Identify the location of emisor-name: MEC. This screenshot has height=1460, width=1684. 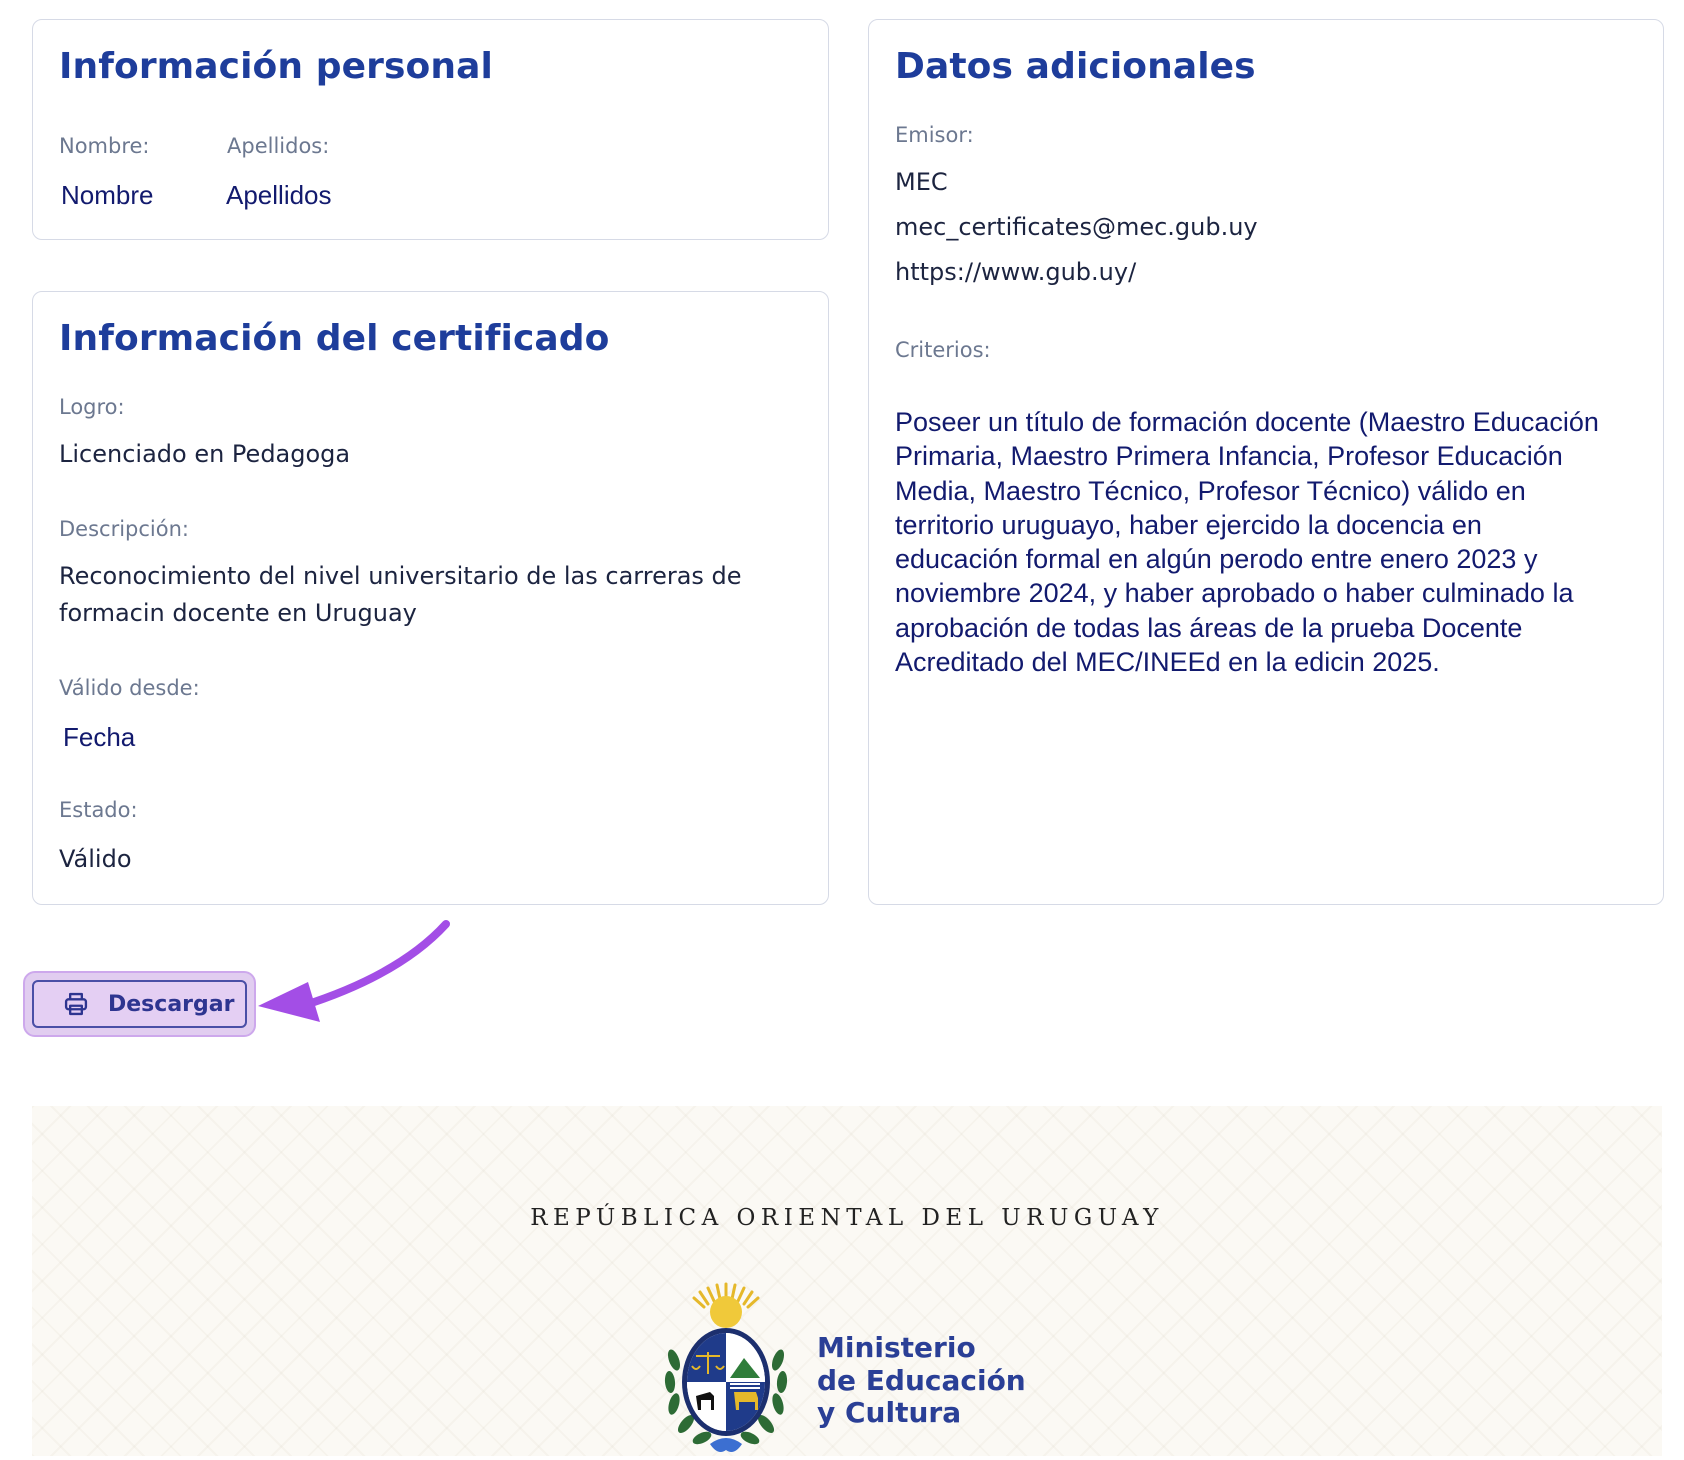
(921, 182).